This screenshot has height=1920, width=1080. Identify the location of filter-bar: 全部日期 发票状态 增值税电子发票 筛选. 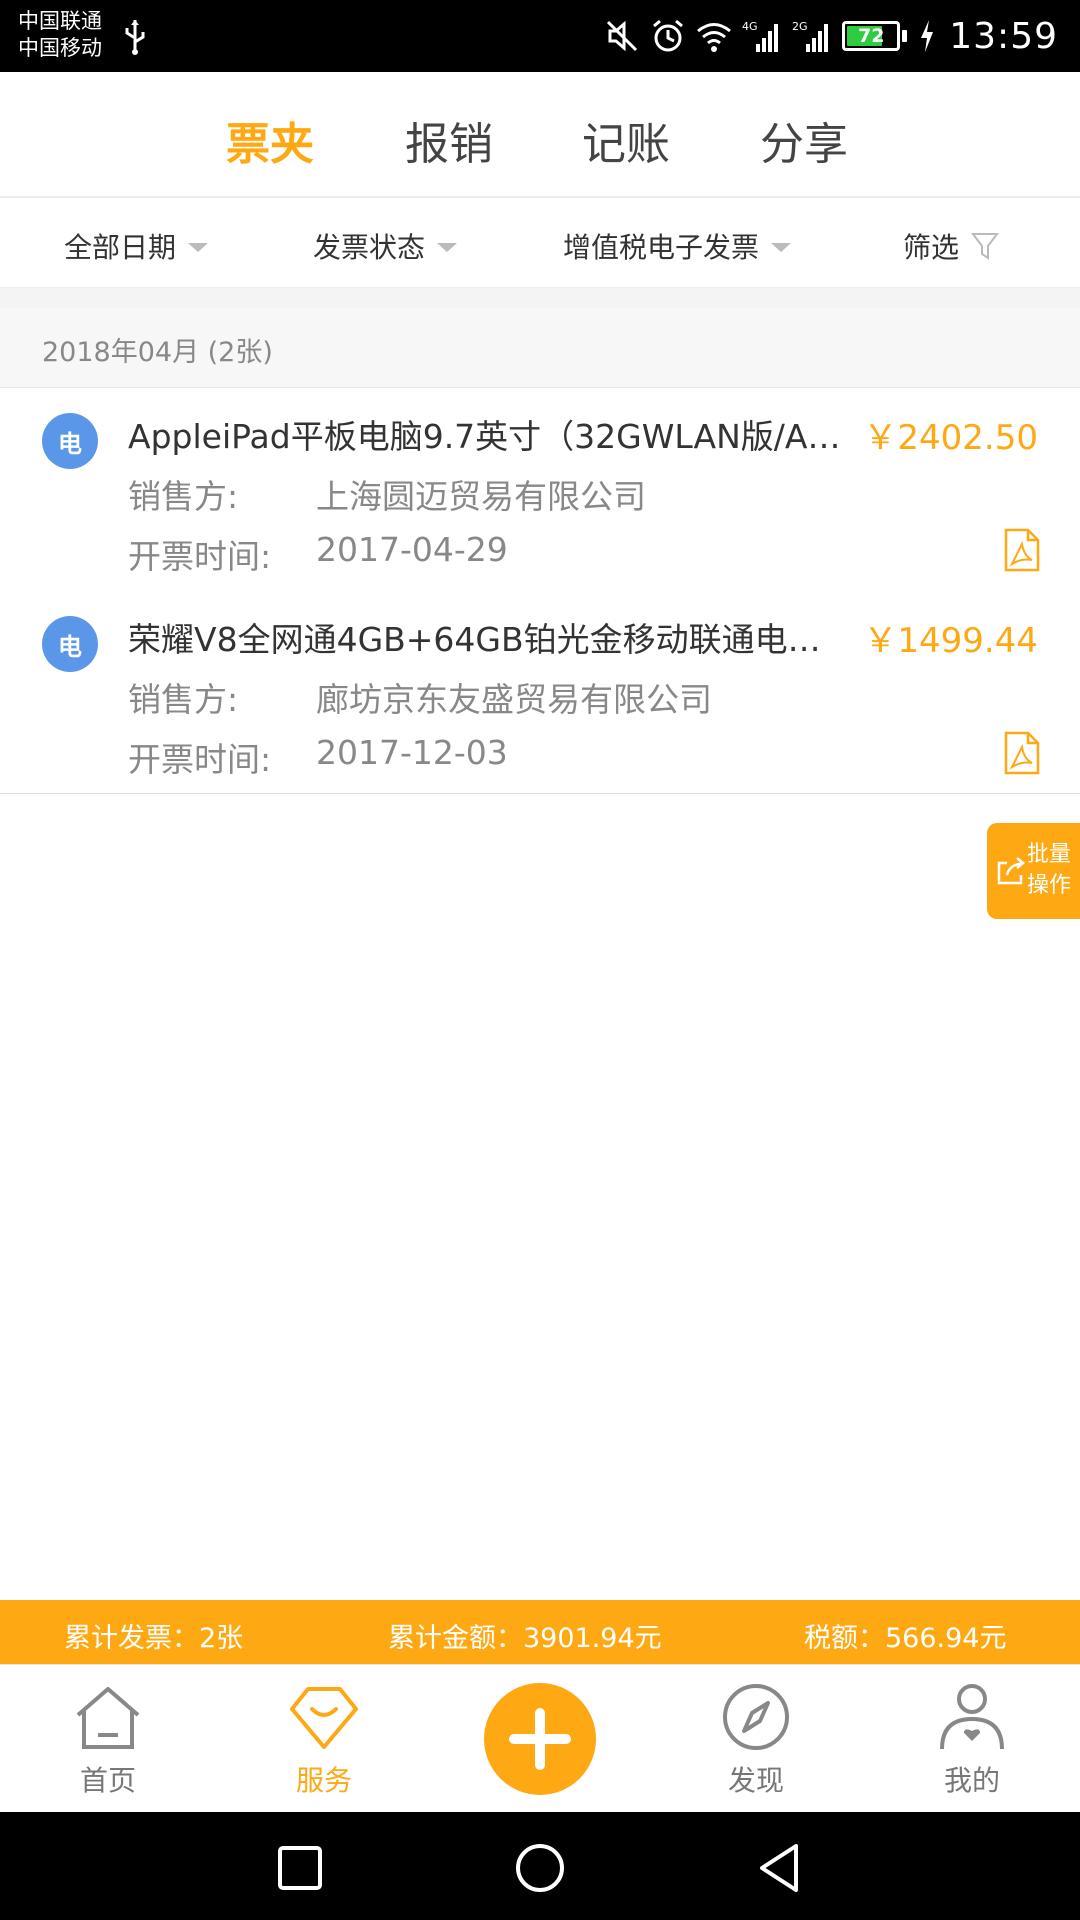
(540, 244).